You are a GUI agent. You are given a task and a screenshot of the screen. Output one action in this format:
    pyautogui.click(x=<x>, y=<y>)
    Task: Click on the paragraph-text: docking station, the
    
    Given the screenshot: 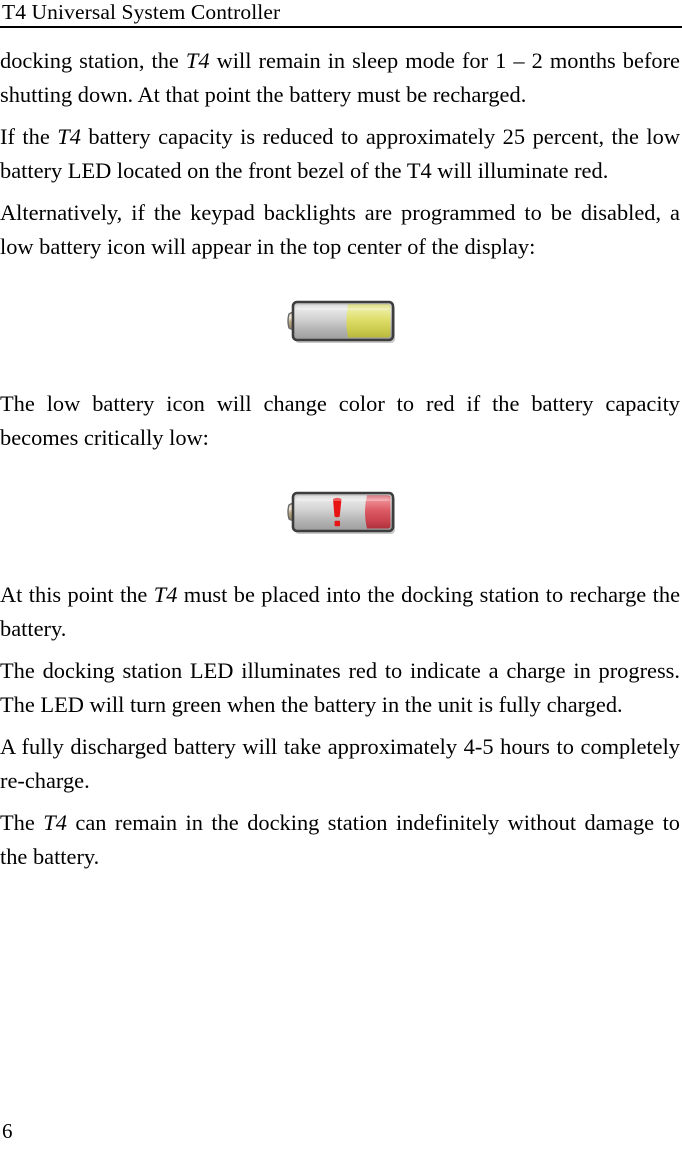 What is the action you would take?
    pyautogui.click(x=93, y=60)
    